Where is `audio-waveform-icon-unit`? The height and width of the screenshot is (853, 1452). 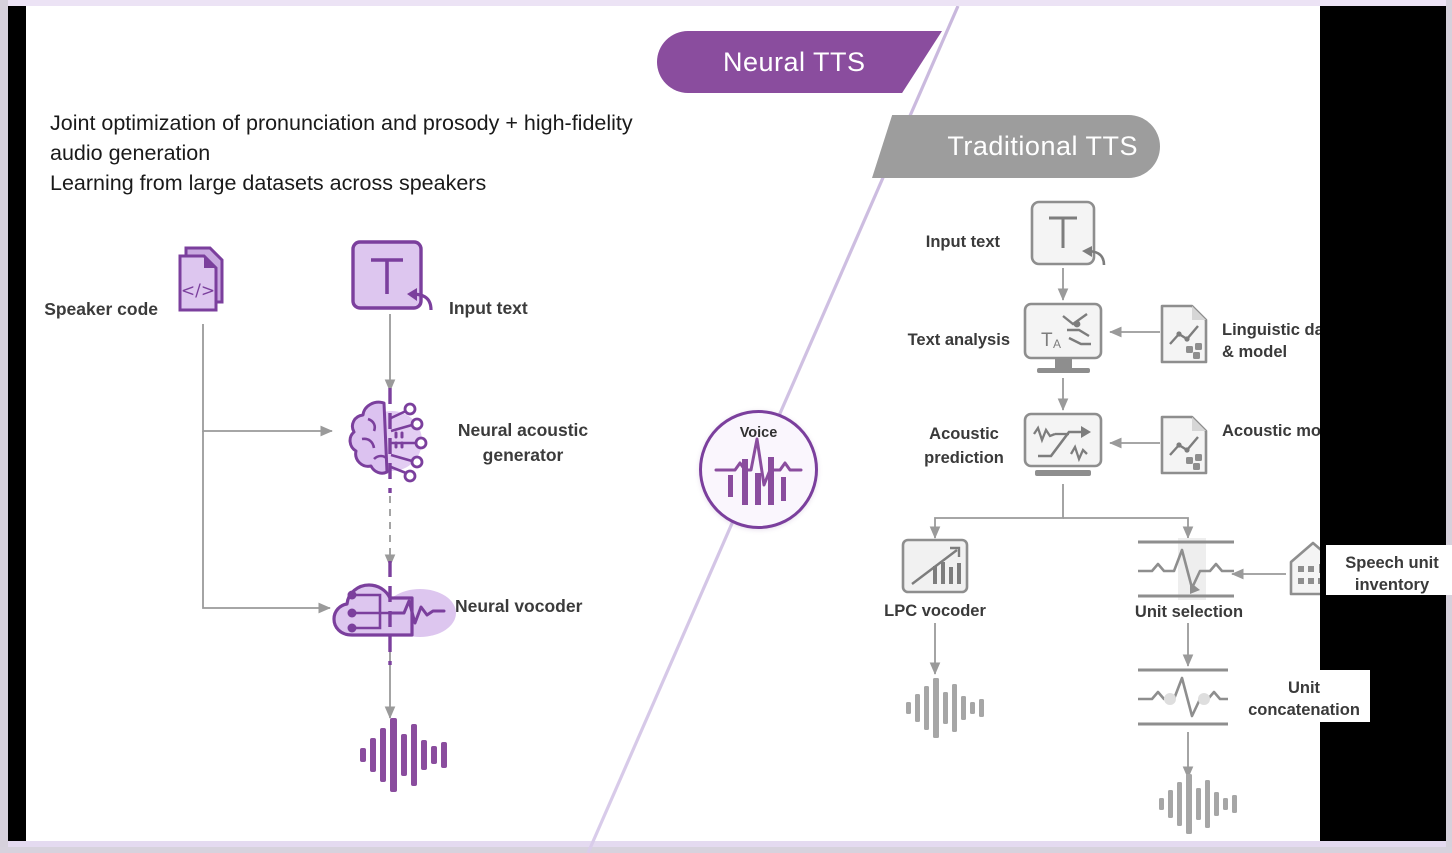 audio-waveform-icon-unit is located at coordinates (1198, 804).